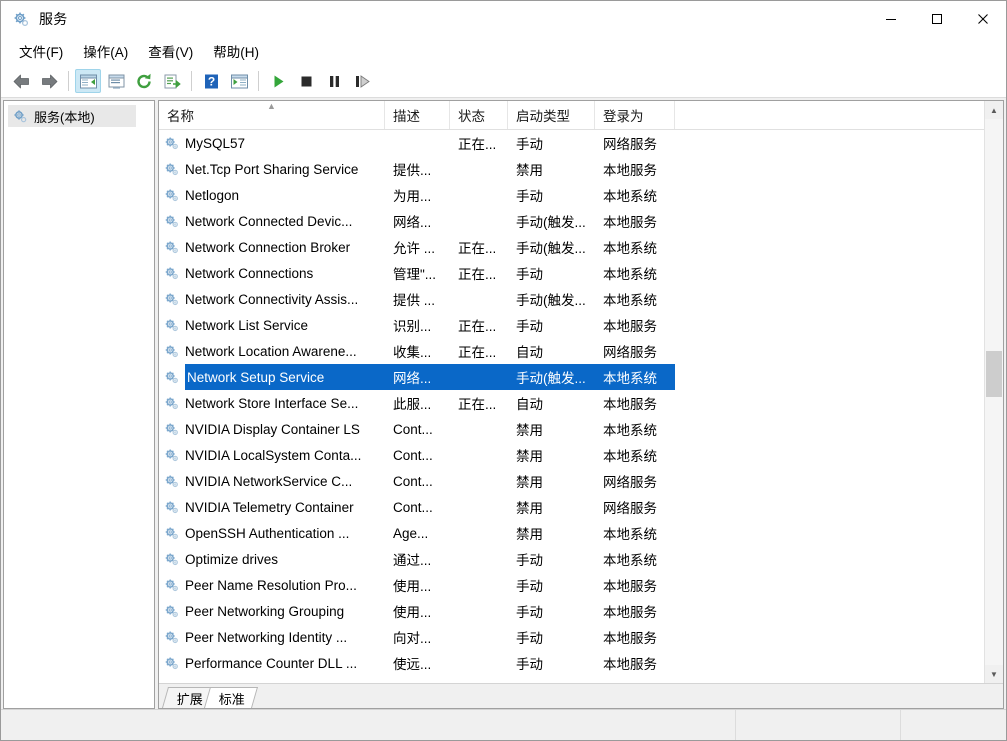 The height and width of the screenshot is (741, 1007). I want to click on table-row: Peer Networking Grouping 使用... 手动 本地服务, so click(571, 611).